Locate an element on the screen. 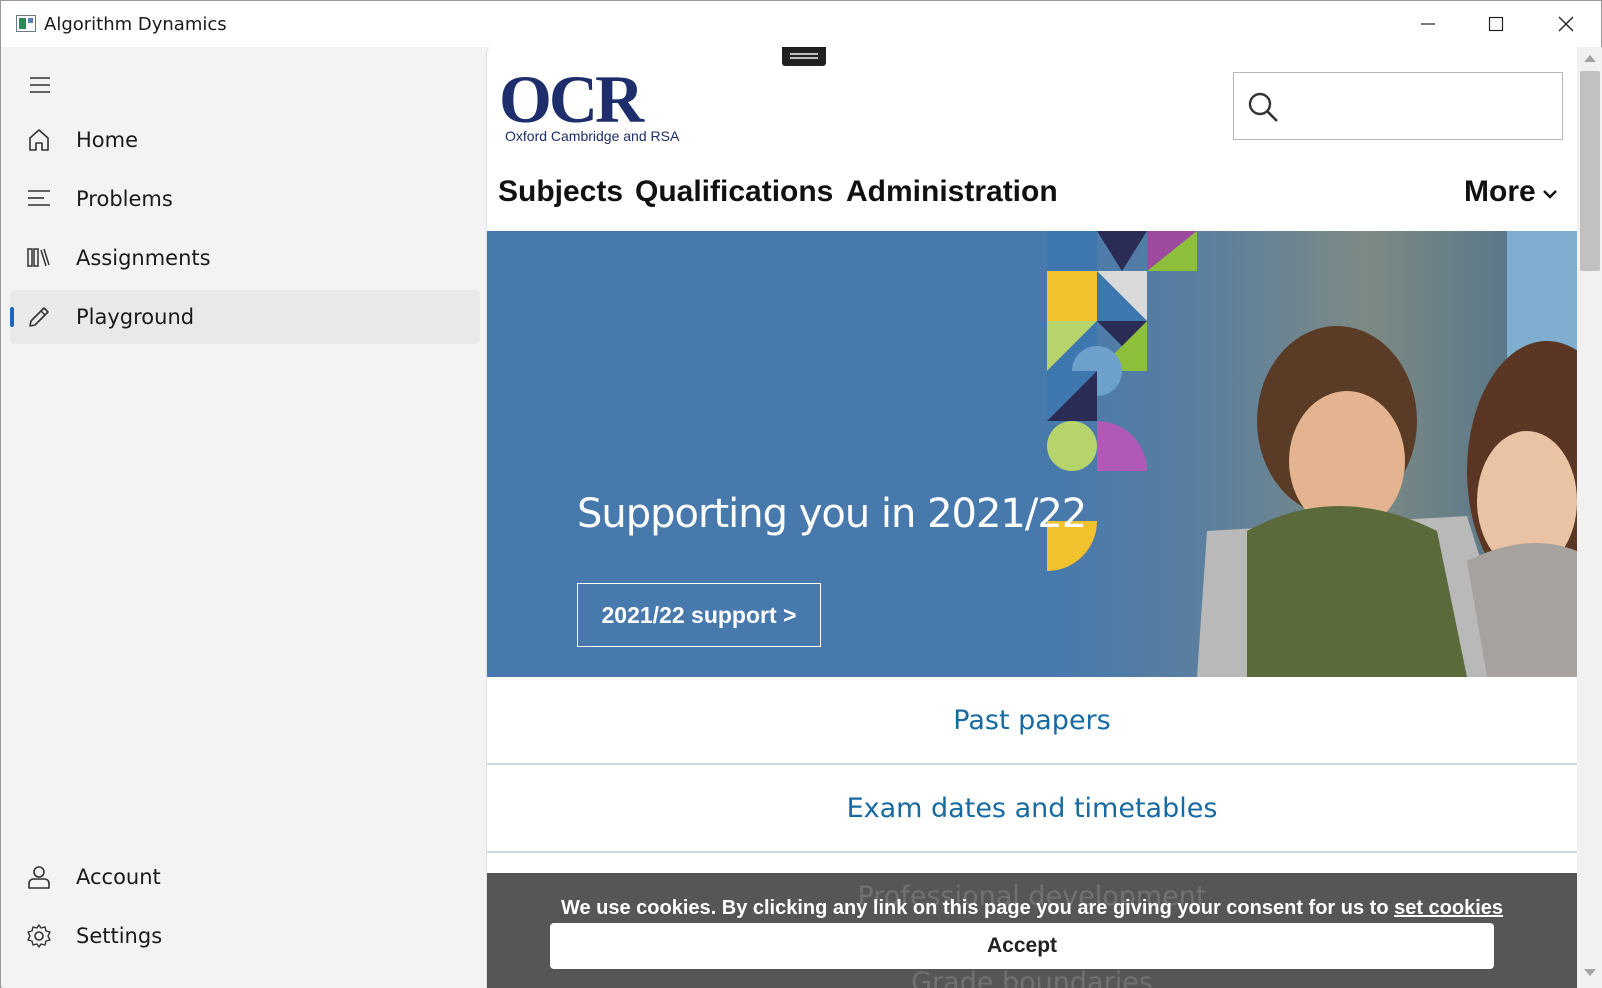 The height and width of the screenshot is (988, 1602). logo-wordmark: OCR is located at coordinates (571, 99).